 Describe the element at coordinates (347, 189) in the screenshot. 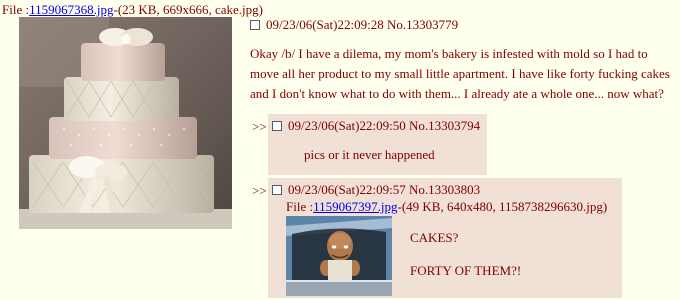

I see `reply-datetime: 09/23/06(Sat)22:09:57` at that location.